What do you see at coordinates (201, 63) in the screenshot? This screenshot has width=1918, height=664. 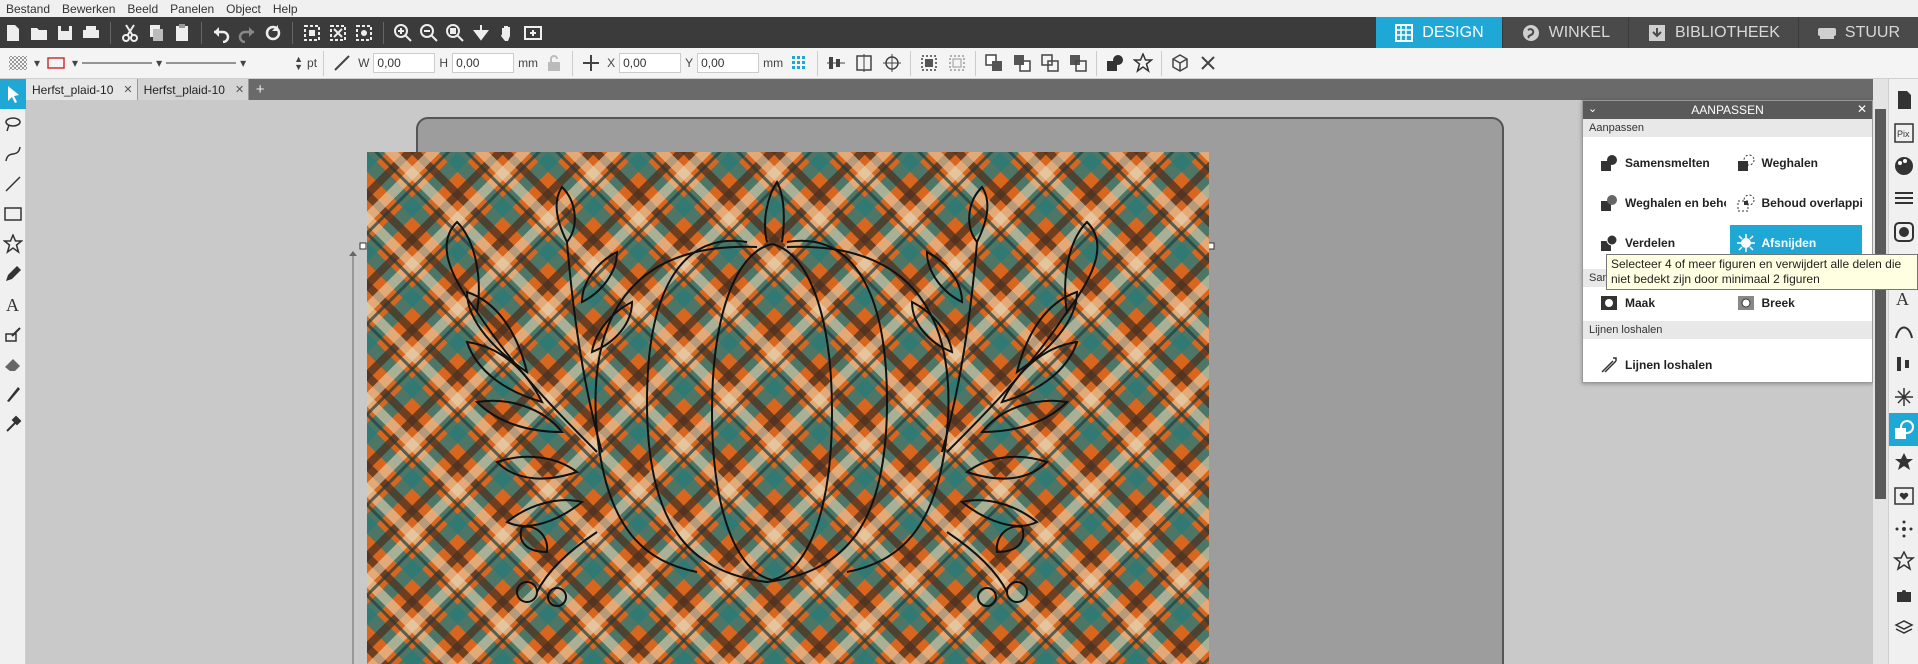 I see `line-end-icon` at bounding box center [201, 63].